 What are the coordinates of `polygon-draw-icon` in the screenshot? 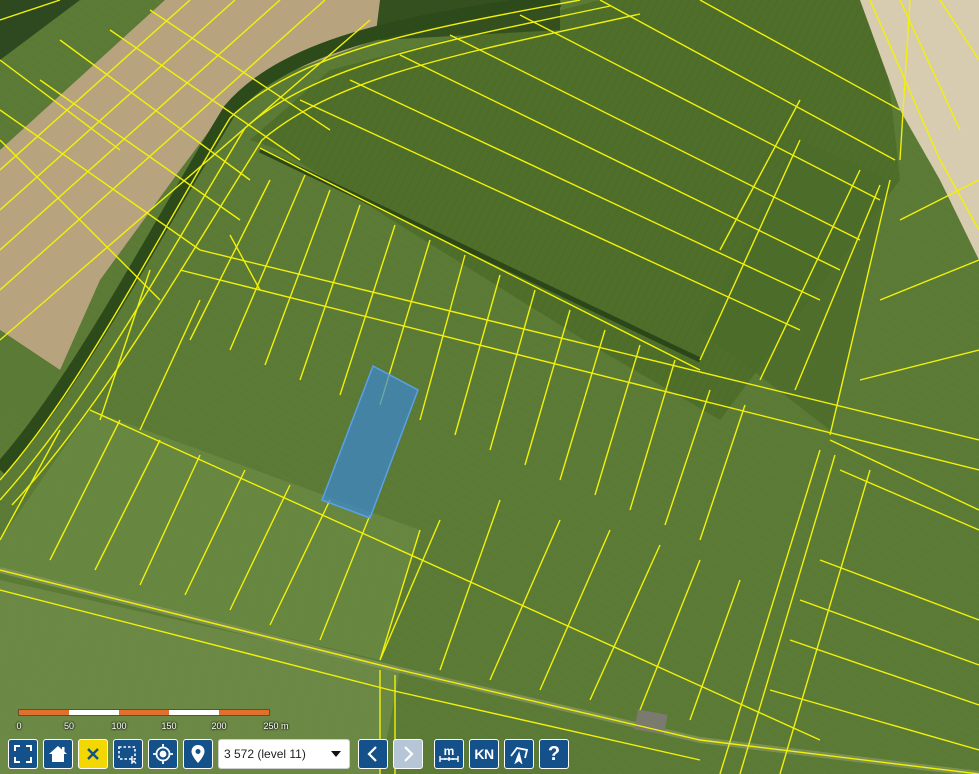 It's located at (519, 755).